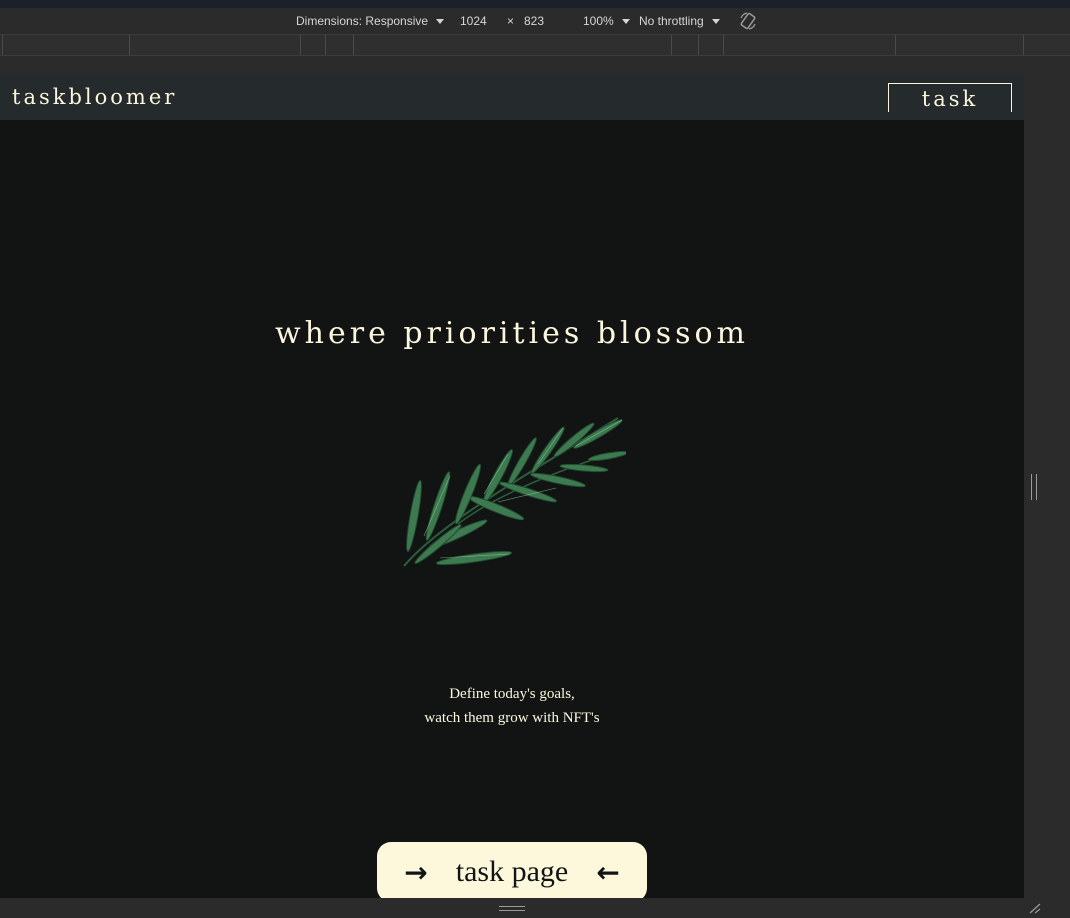 This screenshot has height=918, width=1070. I want to click on height-input: 823, so click(534, 21).